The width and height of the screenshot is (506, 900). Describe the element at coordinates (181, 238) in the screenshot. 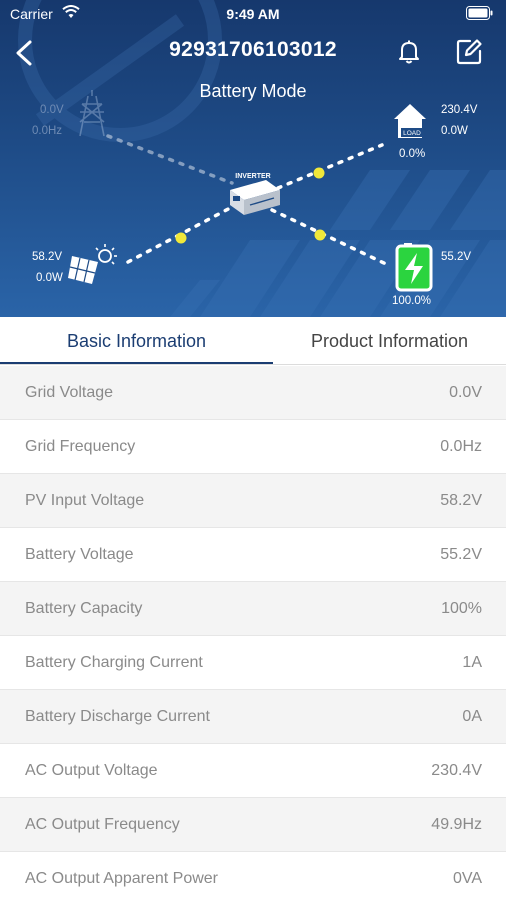

I see `pv-flow-dot` at that location.